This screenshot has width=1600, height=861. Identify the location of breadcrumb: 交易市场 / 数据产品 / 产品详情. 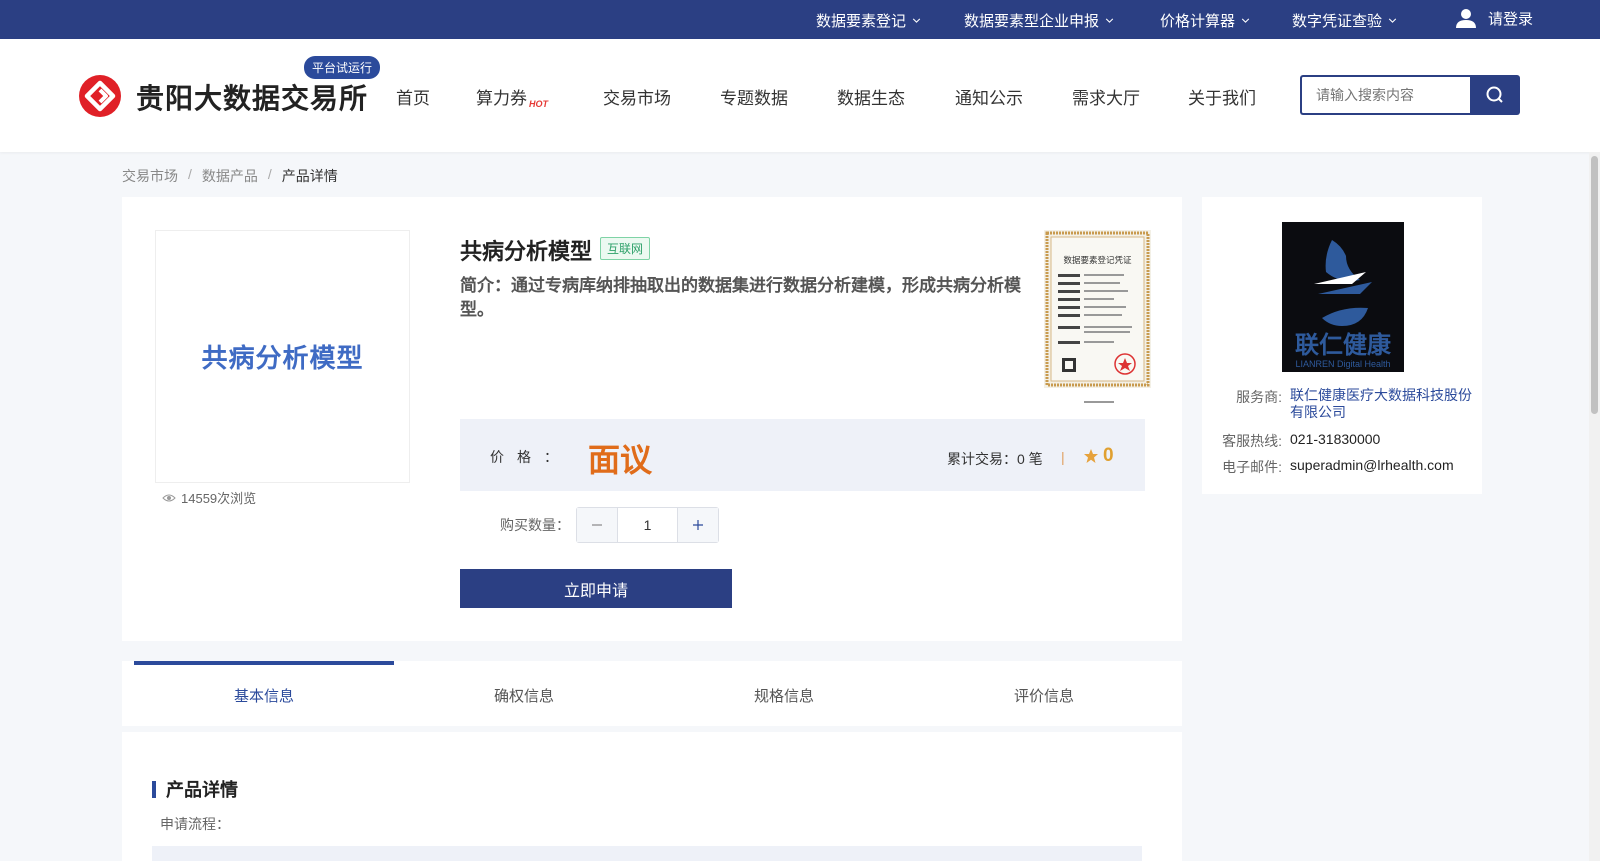
(230, 176).